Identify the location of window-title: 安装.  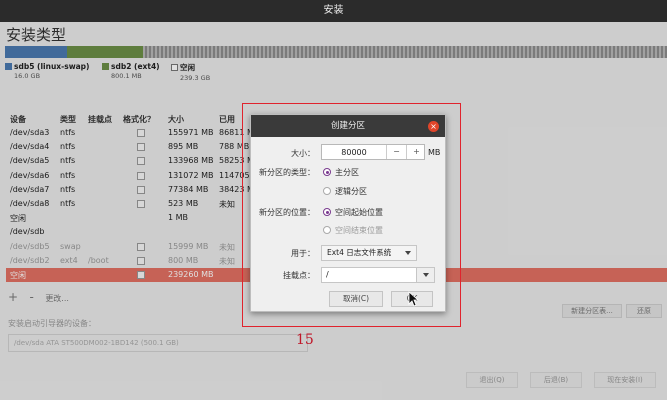
(333, 10).